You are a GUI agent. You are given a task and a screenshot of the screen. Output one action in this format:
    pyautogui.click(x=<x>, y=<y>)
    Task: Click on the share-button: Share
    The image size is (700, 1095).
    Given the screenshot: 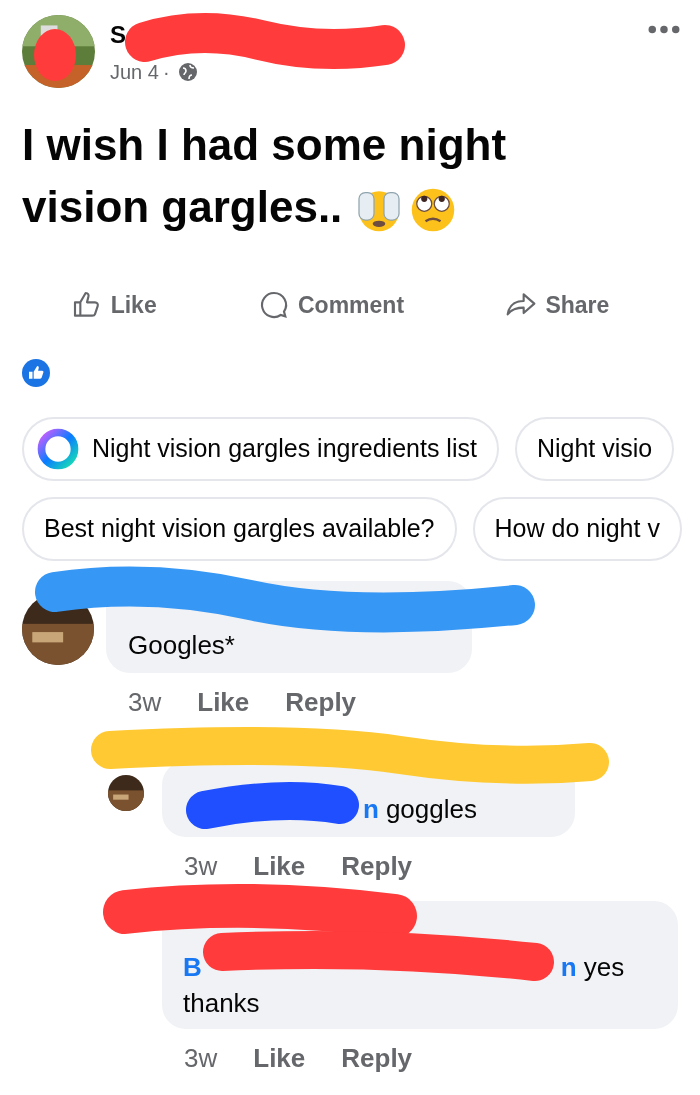 What is the action you would take?
    pyautogui.click(x=557, y=305)
    